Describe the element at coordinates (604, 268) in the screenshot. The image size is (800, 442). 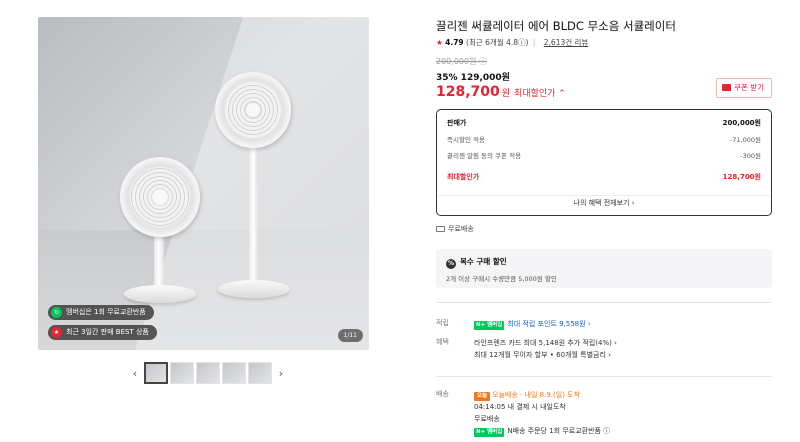
I see `multi-buy-discount-box: % 복수 구매 할인 2개 이상 구매시 수량만큼 5,000원 할인` at that location.